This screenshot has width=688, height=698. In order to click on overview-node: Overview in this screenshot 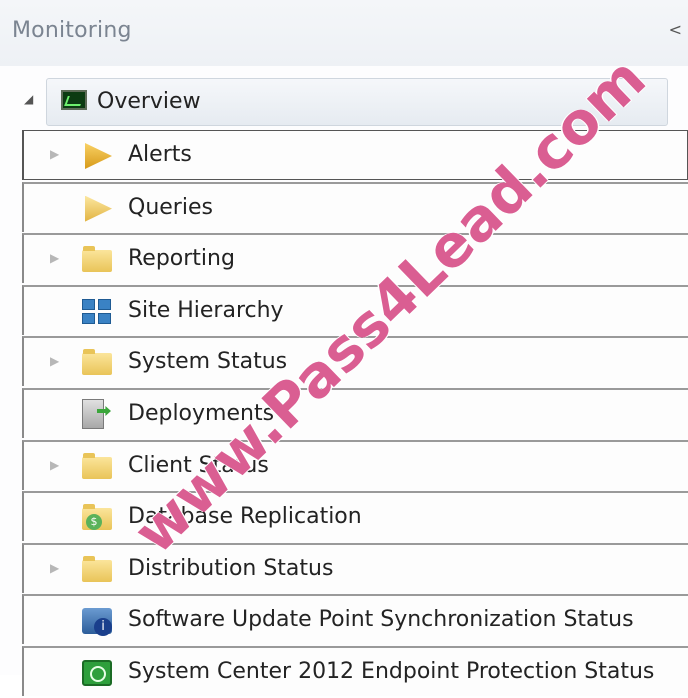, I will do `click(357, 102)`.